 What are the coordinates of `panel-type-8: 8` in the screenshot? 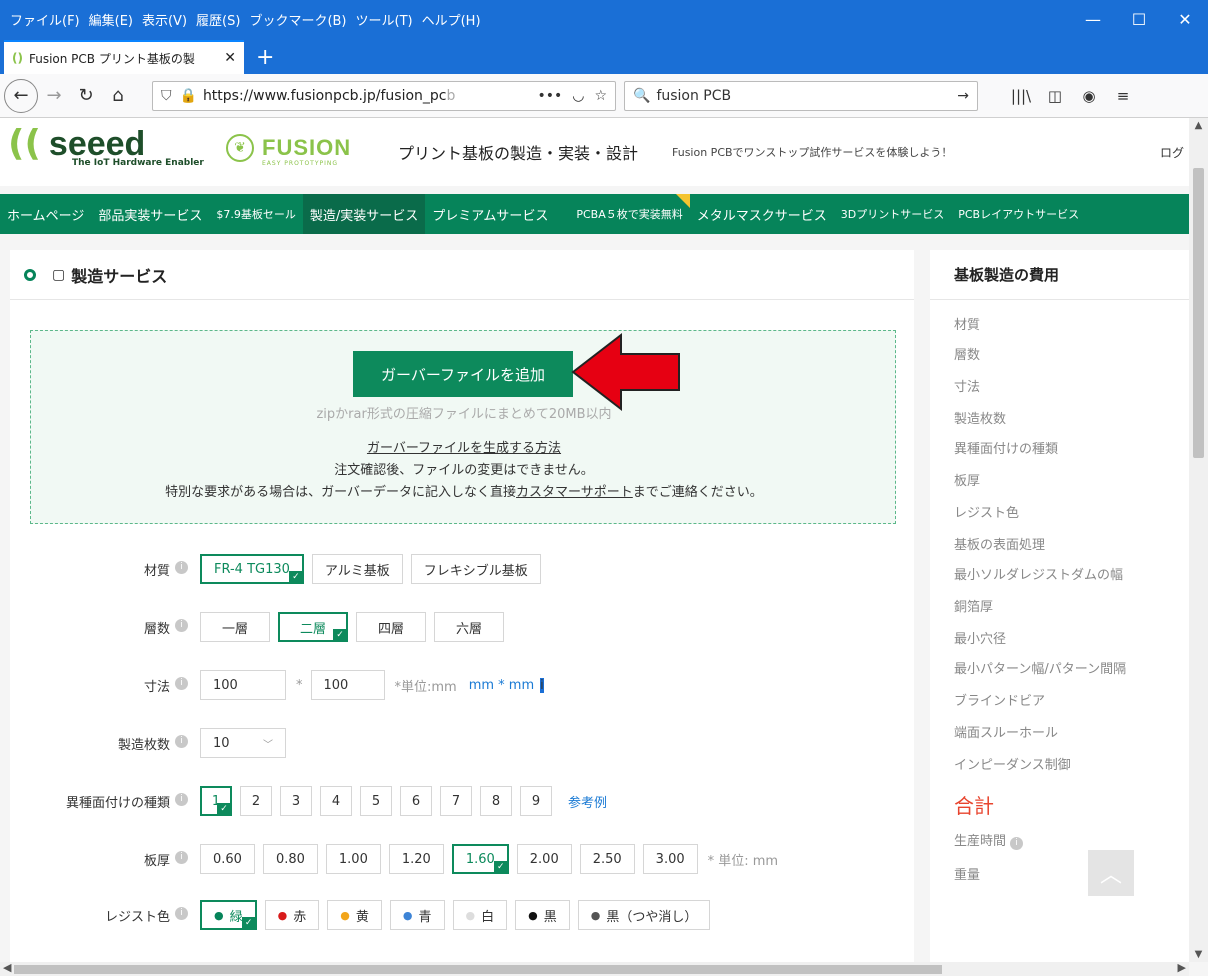 It's located at (496, 801).